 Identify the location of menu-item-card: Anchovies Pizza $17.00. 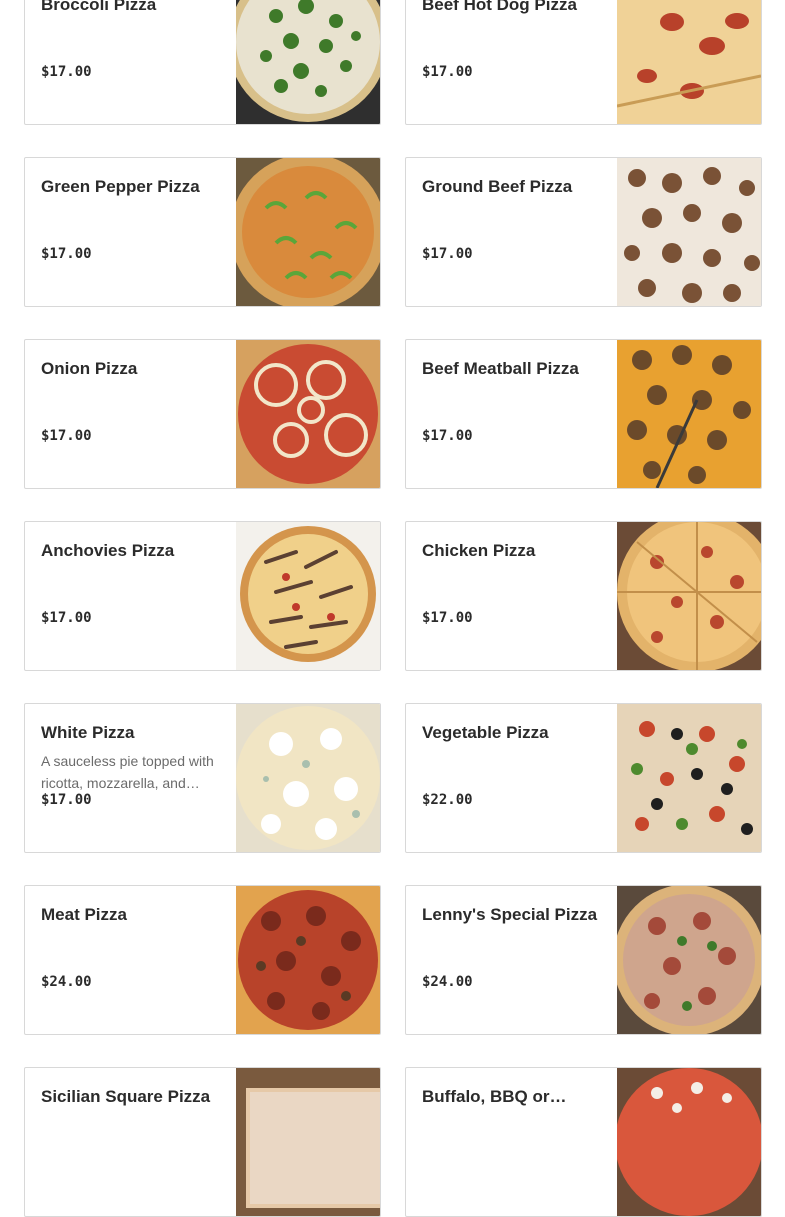
(202, 596).